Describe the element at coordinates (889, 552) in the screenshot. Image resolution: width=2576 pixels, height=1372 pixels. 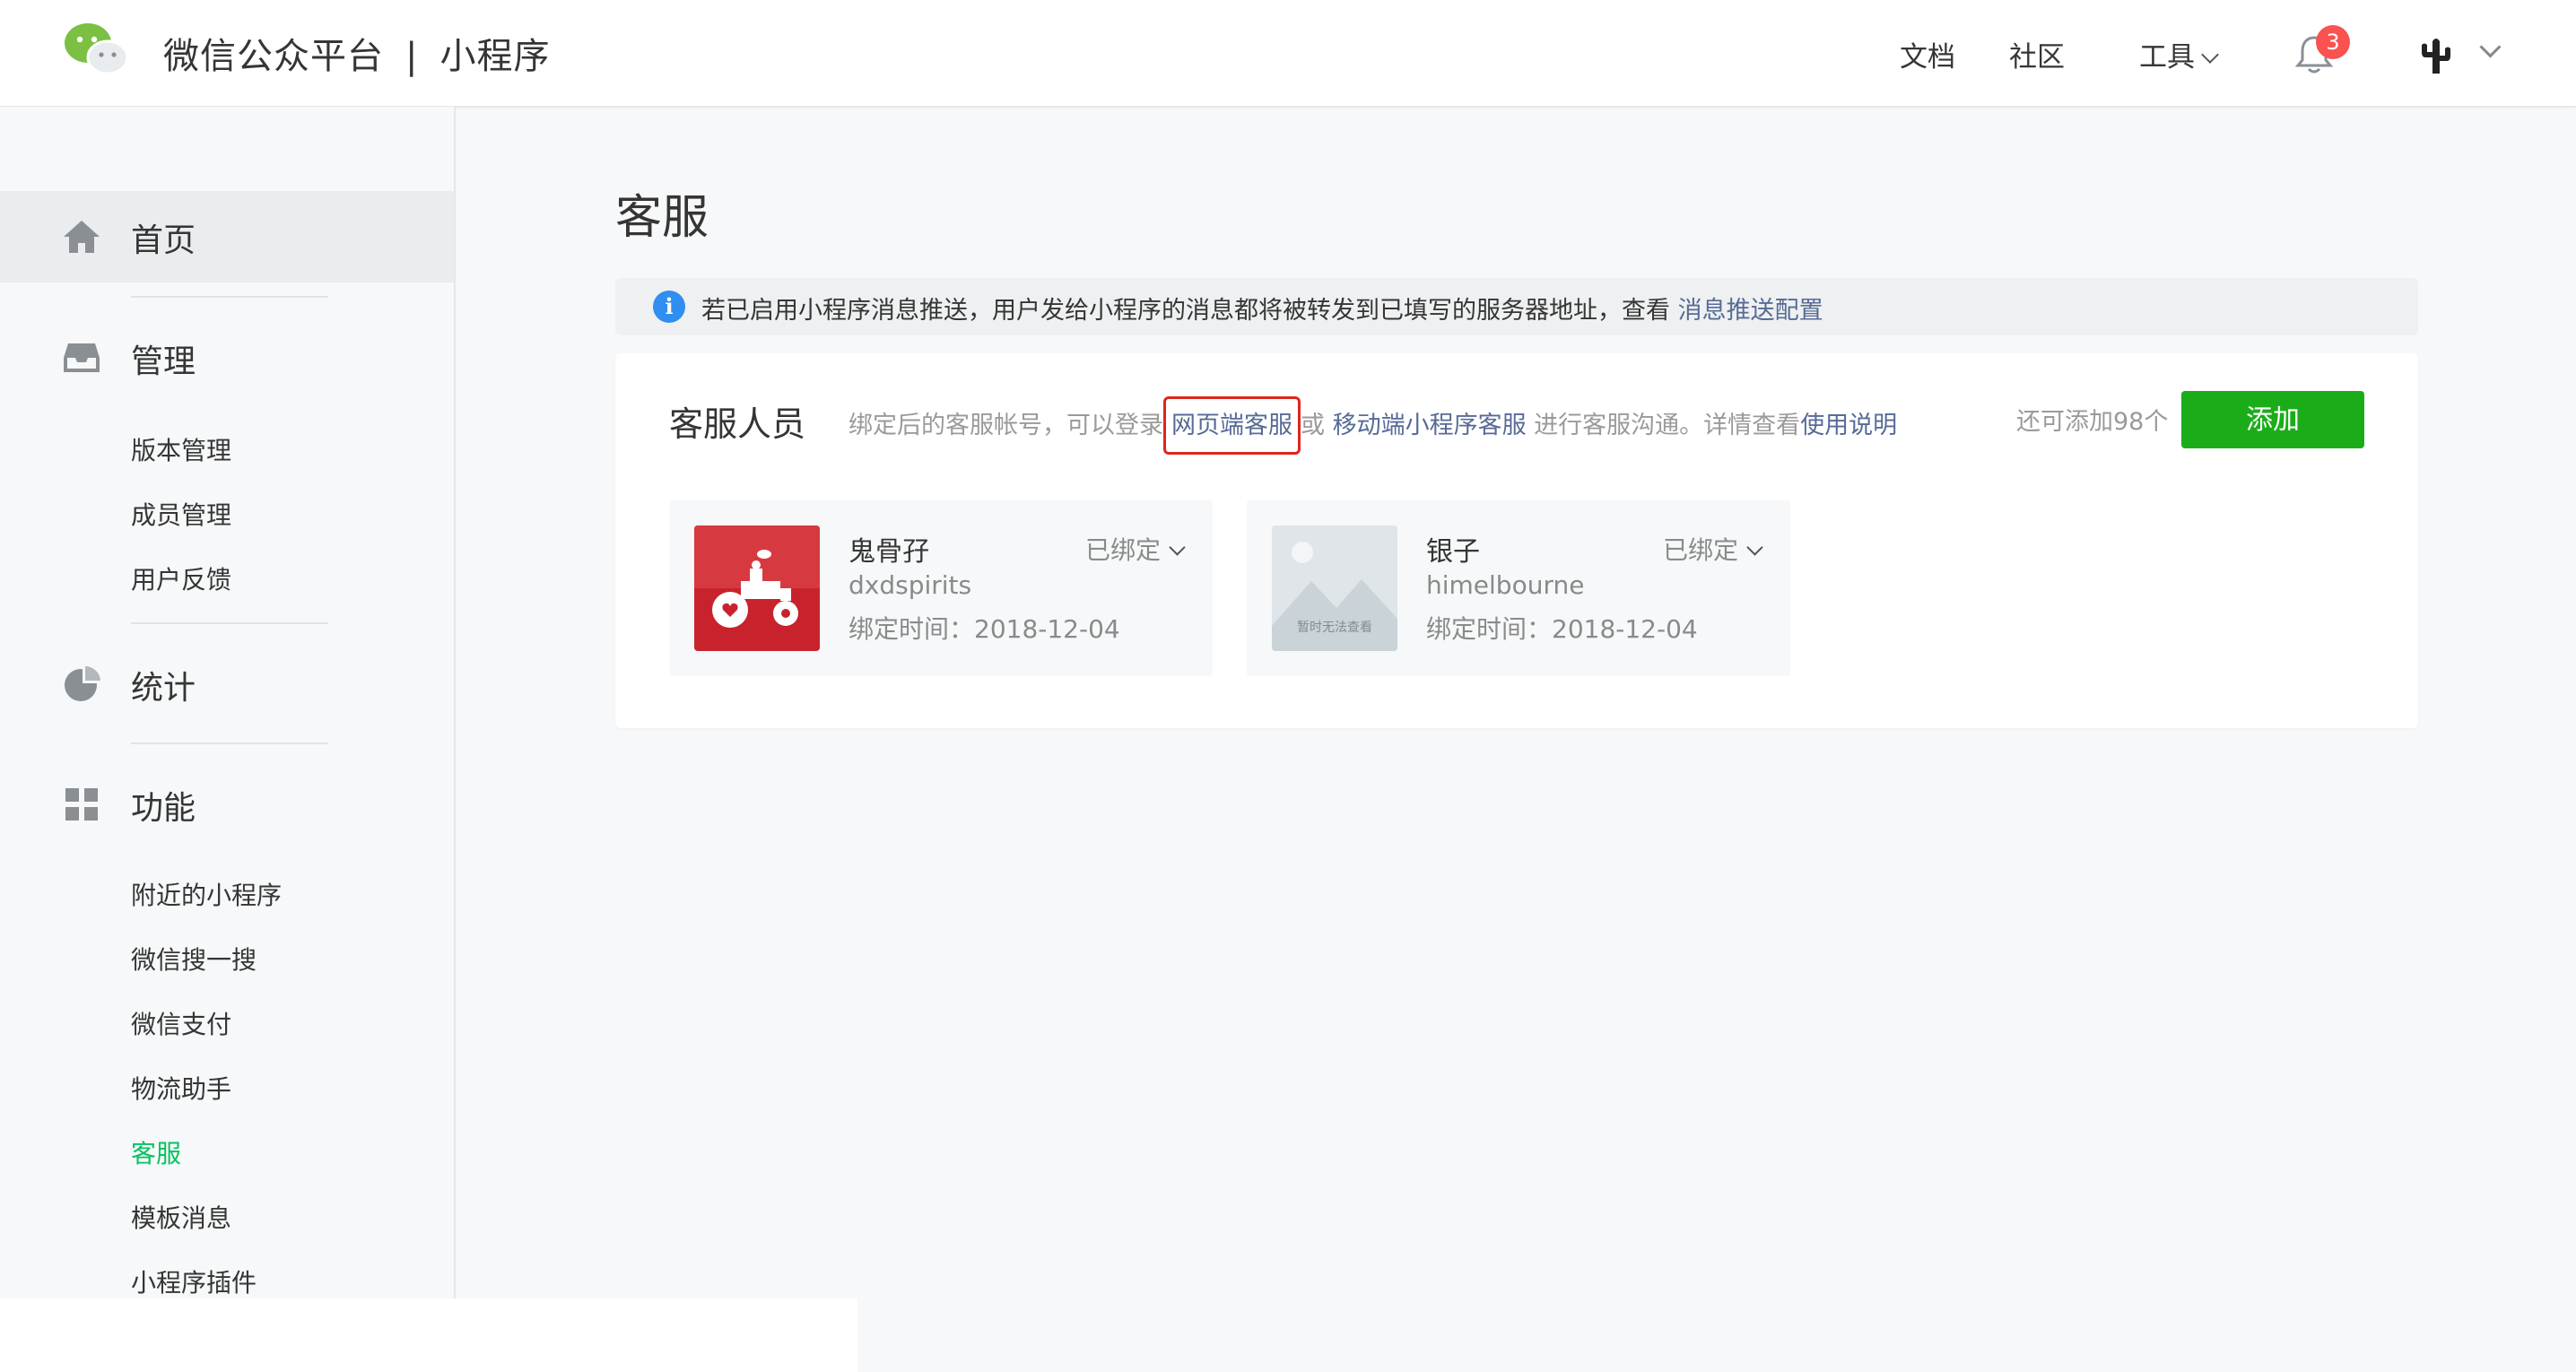
I see `agent-name: 鬼骨孖` at that location.